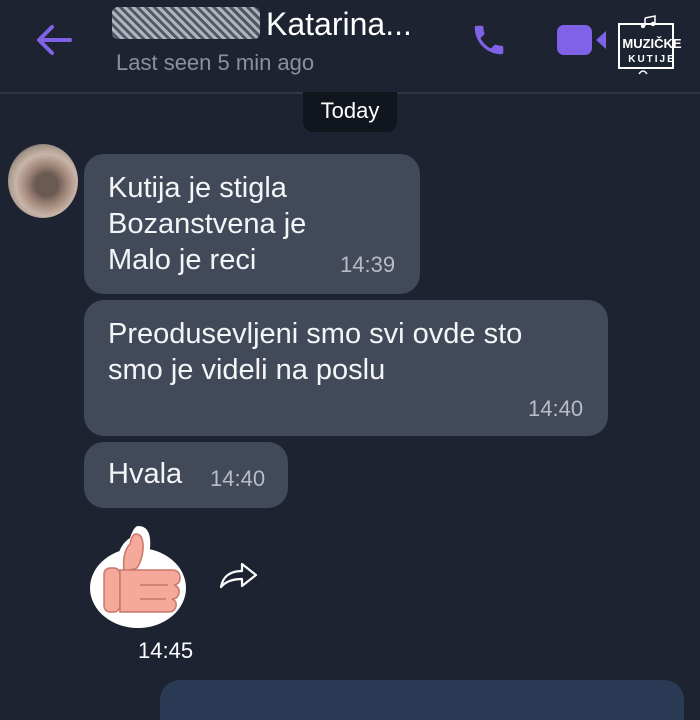 The height and width of the screenshot is (720, 700). I want to click on date-divider: Today, so click(350, 112).